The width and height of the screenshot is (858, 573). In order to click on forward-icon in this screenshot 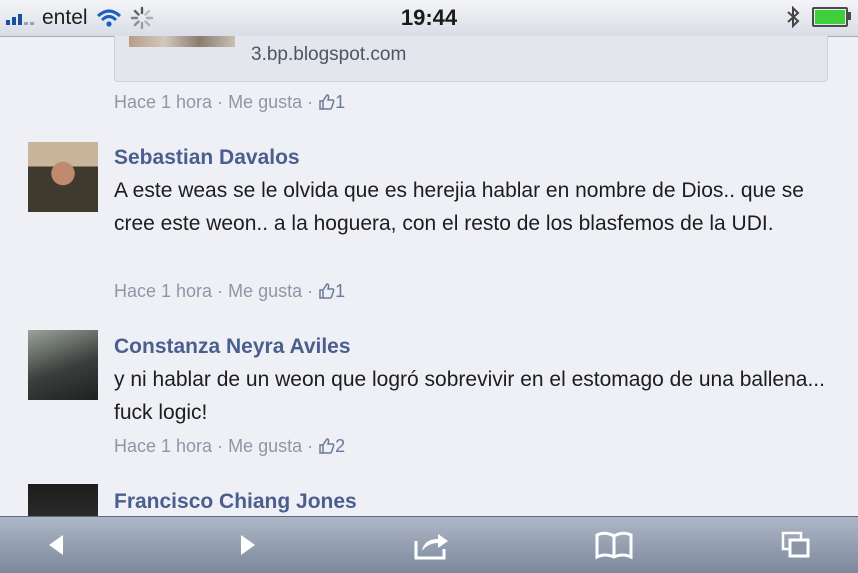, I will do `click(248, 545)`.